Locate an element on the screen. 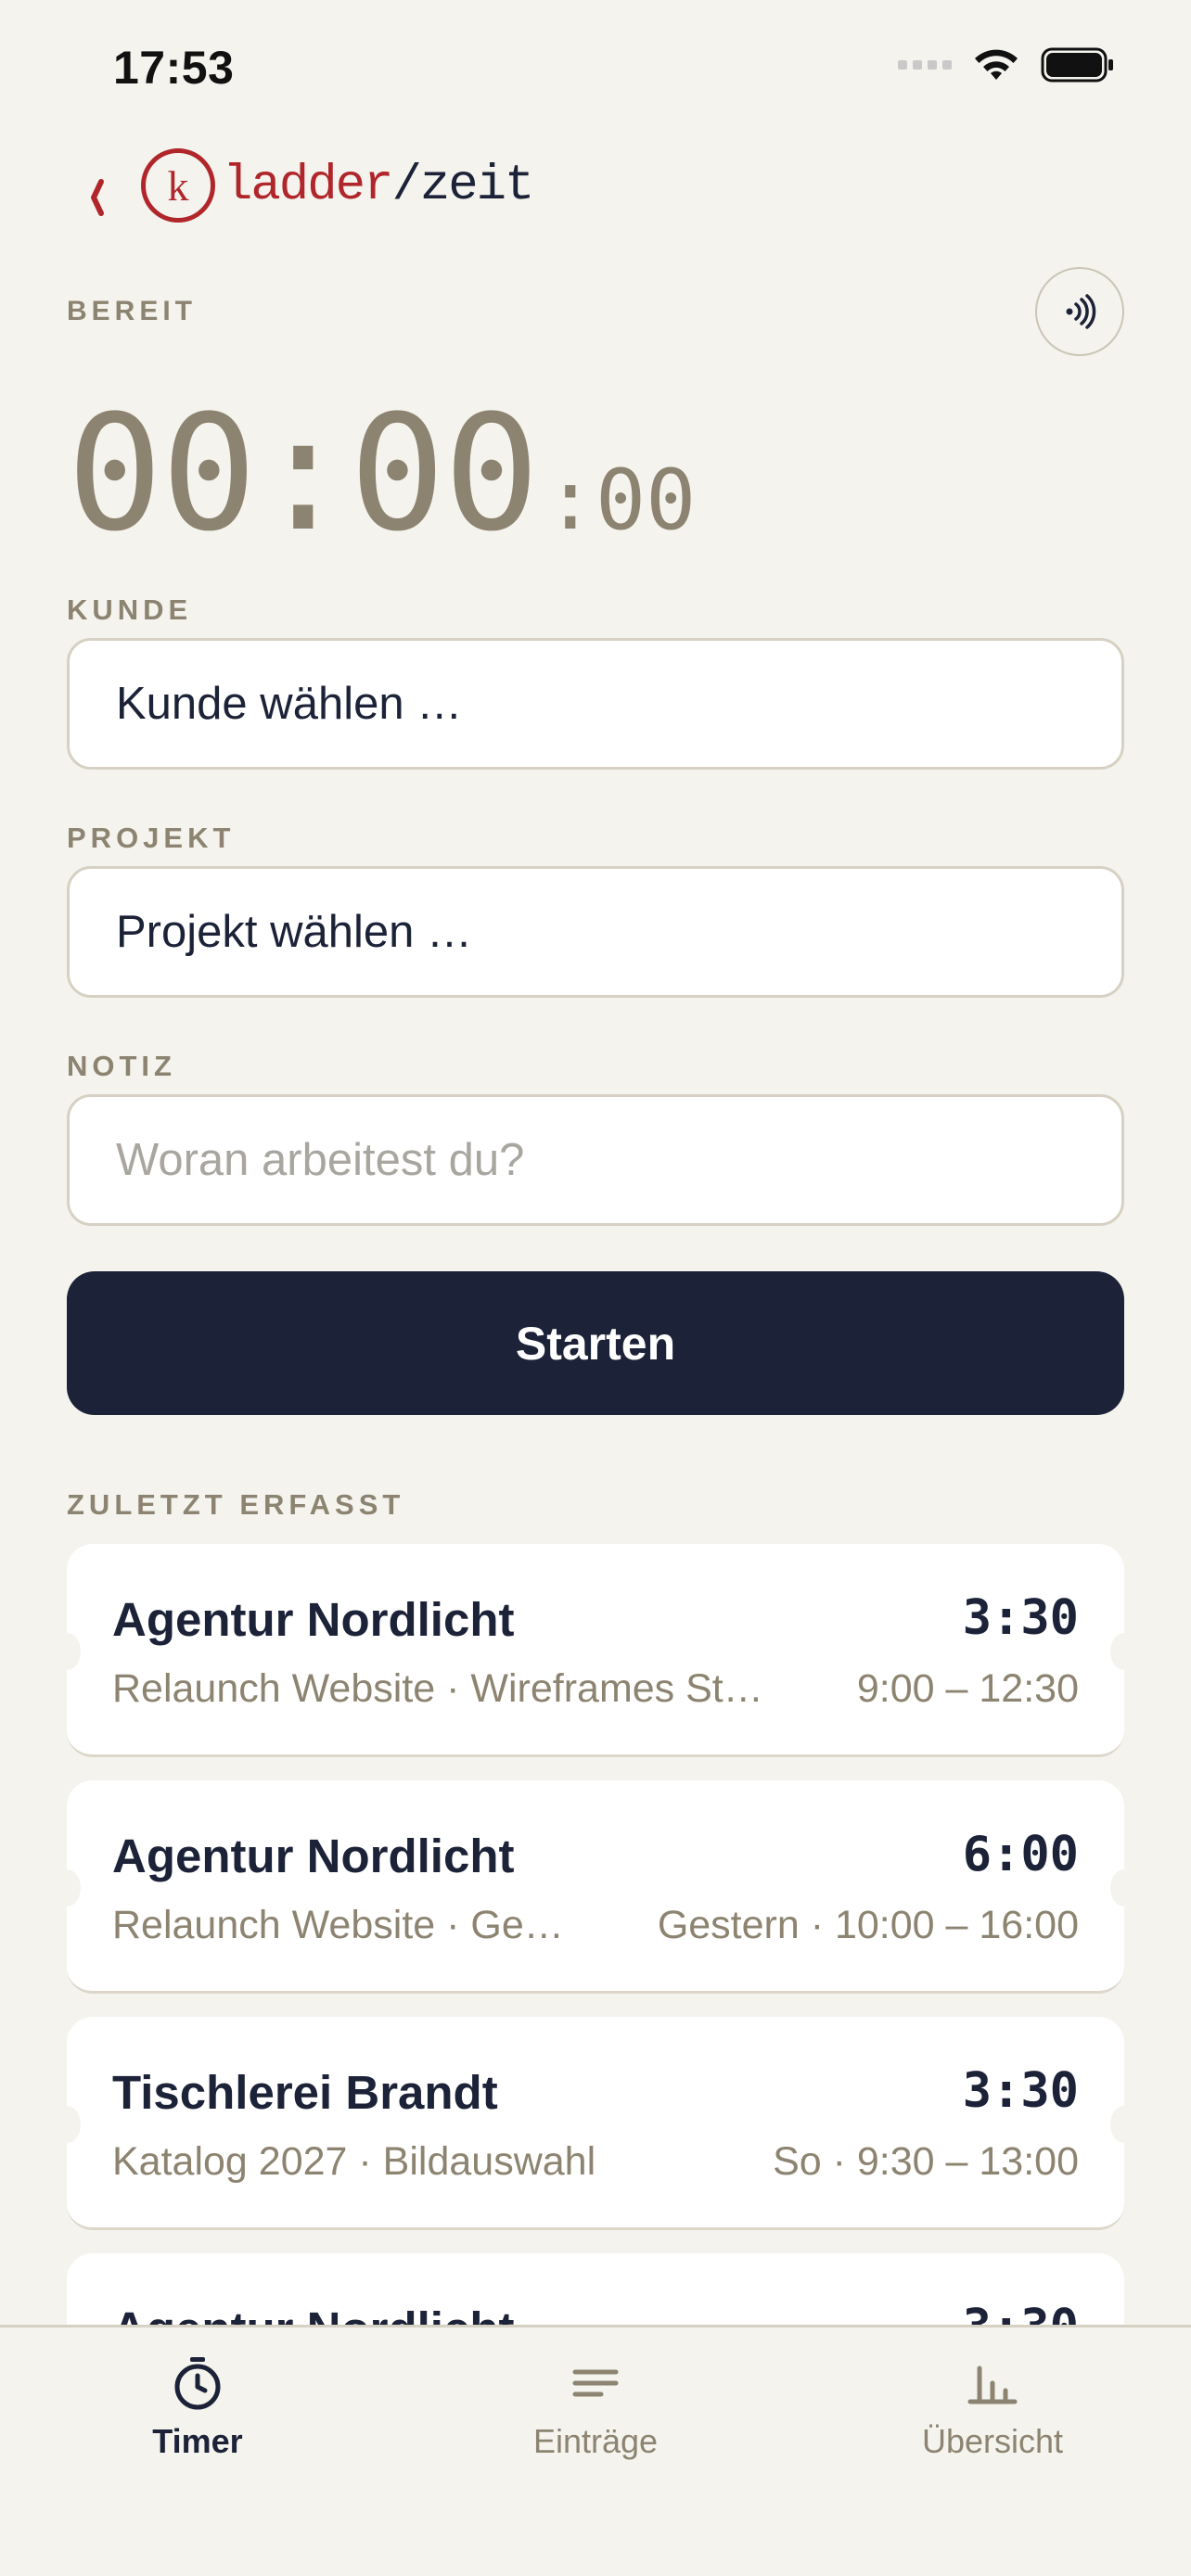 The width and height of the screenshot is (1191, 2576). cellular-signal-icon is located at coordinates (925, 65).